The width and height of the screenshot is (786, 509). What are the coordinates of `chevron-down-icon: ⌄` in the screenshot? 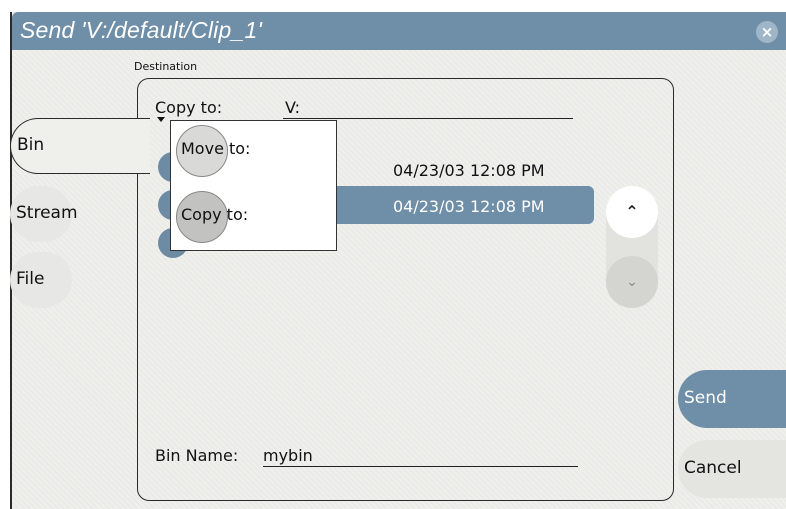 It's located at (632, 282).